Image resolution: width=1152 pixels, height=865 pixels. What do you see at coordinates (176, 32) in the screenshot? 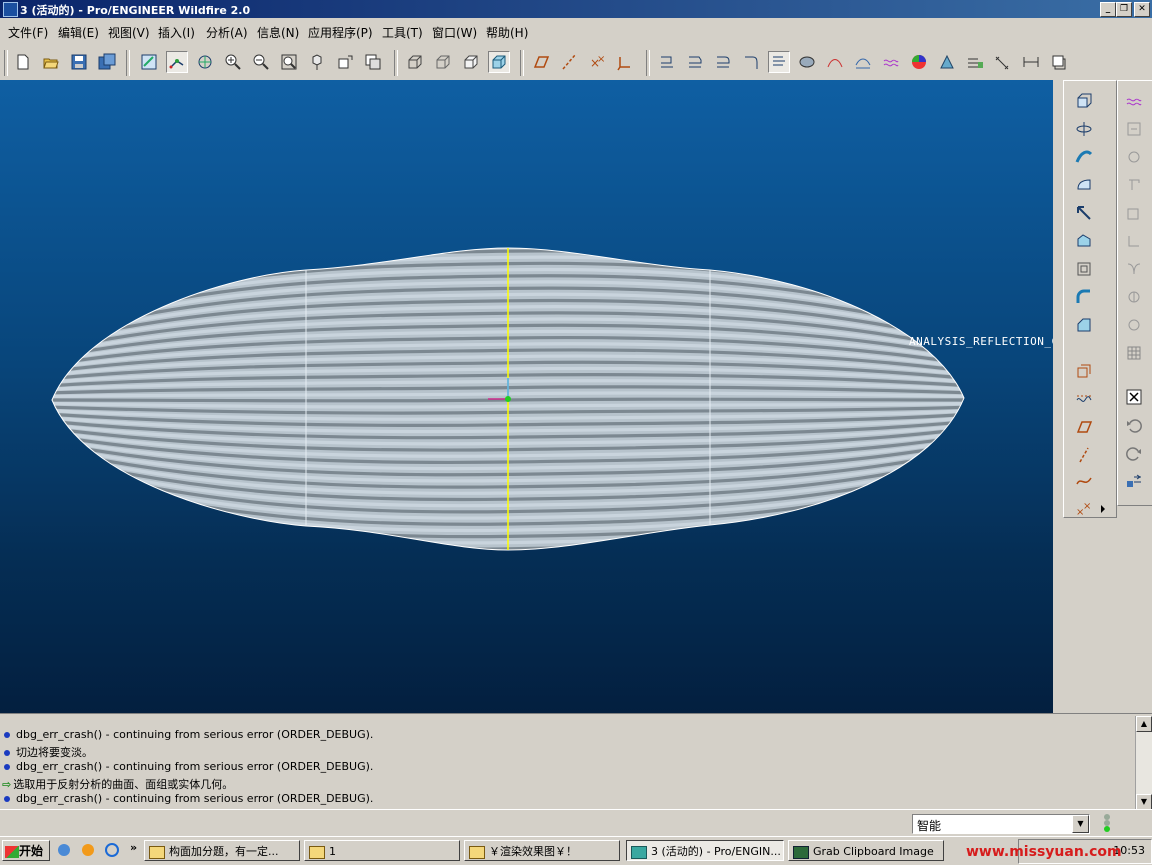
I see `menu-insert: 插入(I)` at bounding box center [176, 32].